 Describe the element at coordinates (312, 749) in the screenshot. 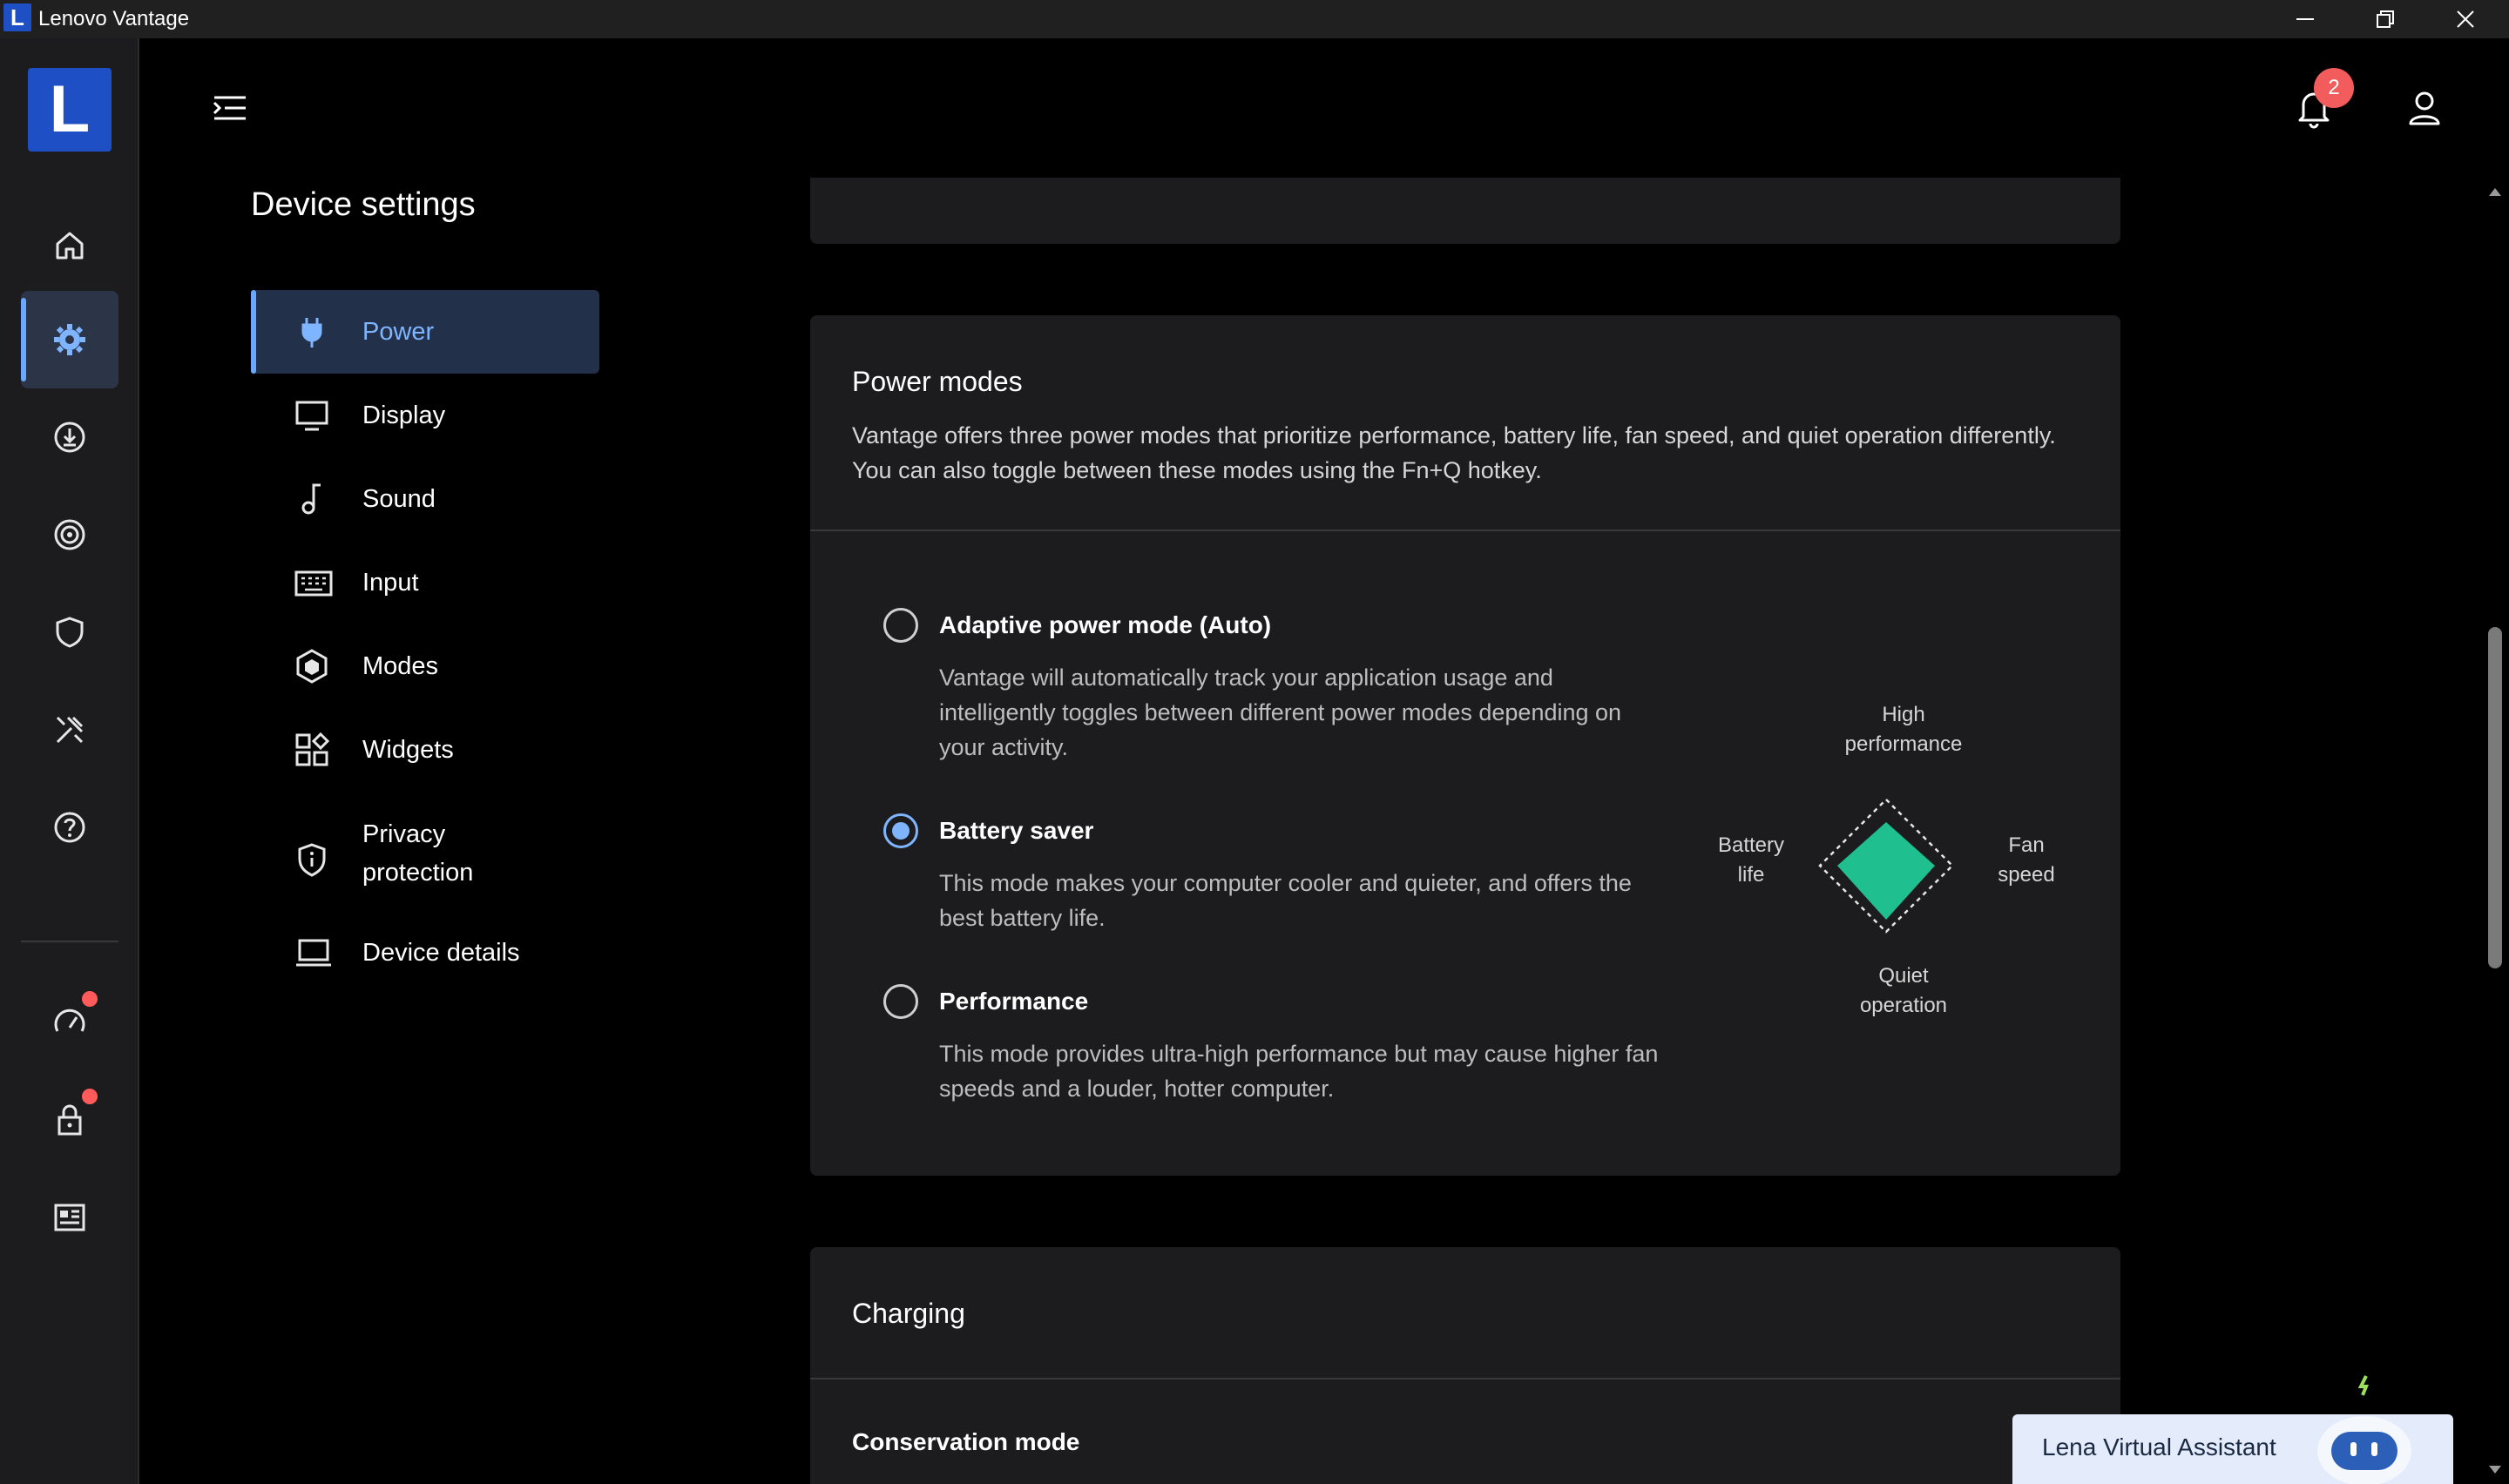

I see `widgets-icon` at that location.